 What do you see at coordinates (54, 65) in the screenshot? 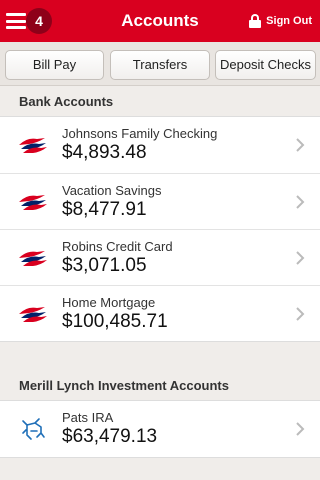
I see `bill-pay-button: Bill Pay` at bounding box center [54, 65].